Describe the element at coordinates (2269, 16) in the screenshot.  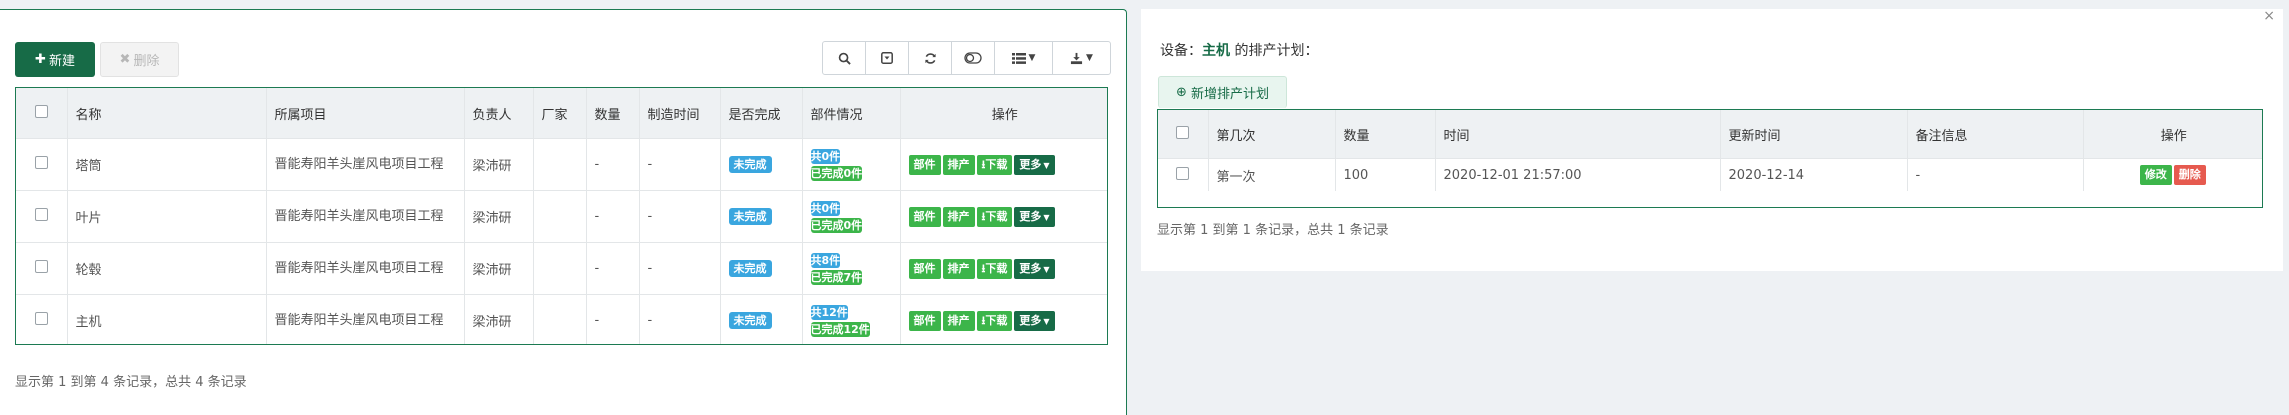
I see `close-icon: ×` at that location.